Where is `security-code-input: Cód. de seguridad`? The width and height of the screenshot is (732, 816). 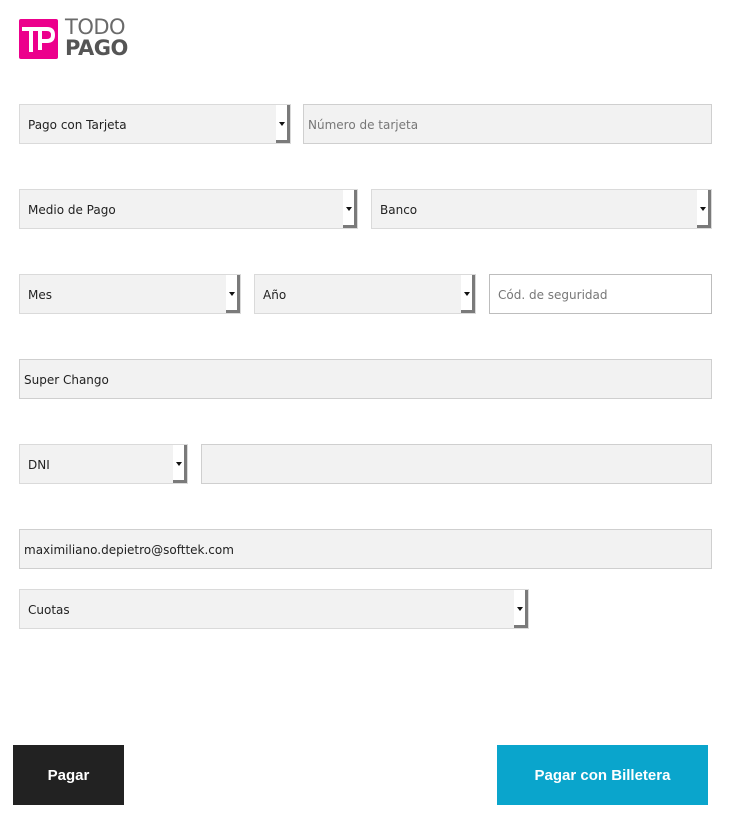
security-code-input: Cód. de seguridad is located at coordinates (600, 294).